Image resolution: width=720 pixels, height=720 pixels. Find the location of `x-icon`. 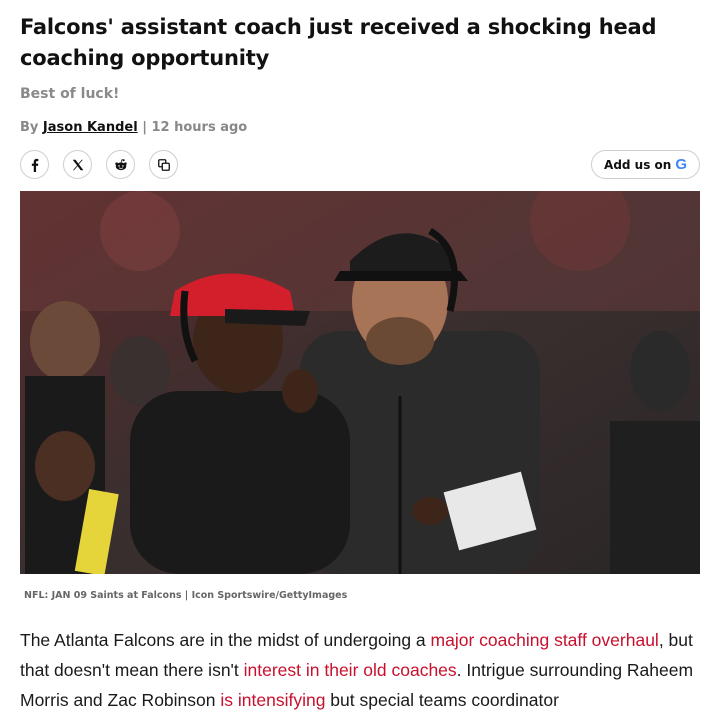

x-icon is located at coordinates (77, 164).